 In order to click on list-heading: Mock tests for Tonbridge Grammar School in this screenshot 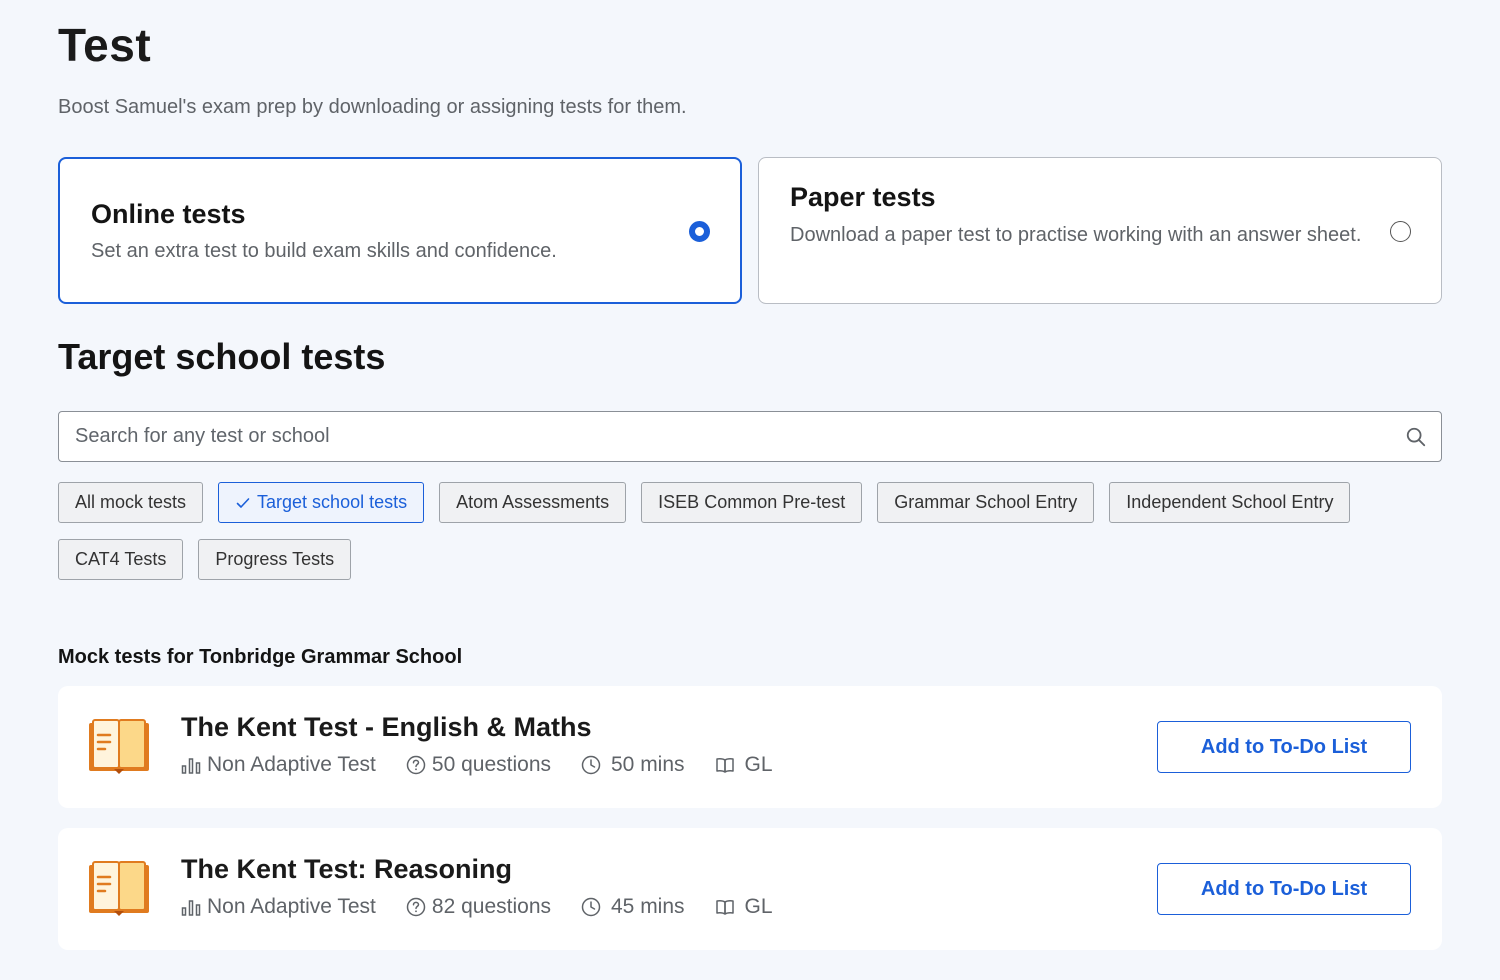, I will do `click(260, 657)`.